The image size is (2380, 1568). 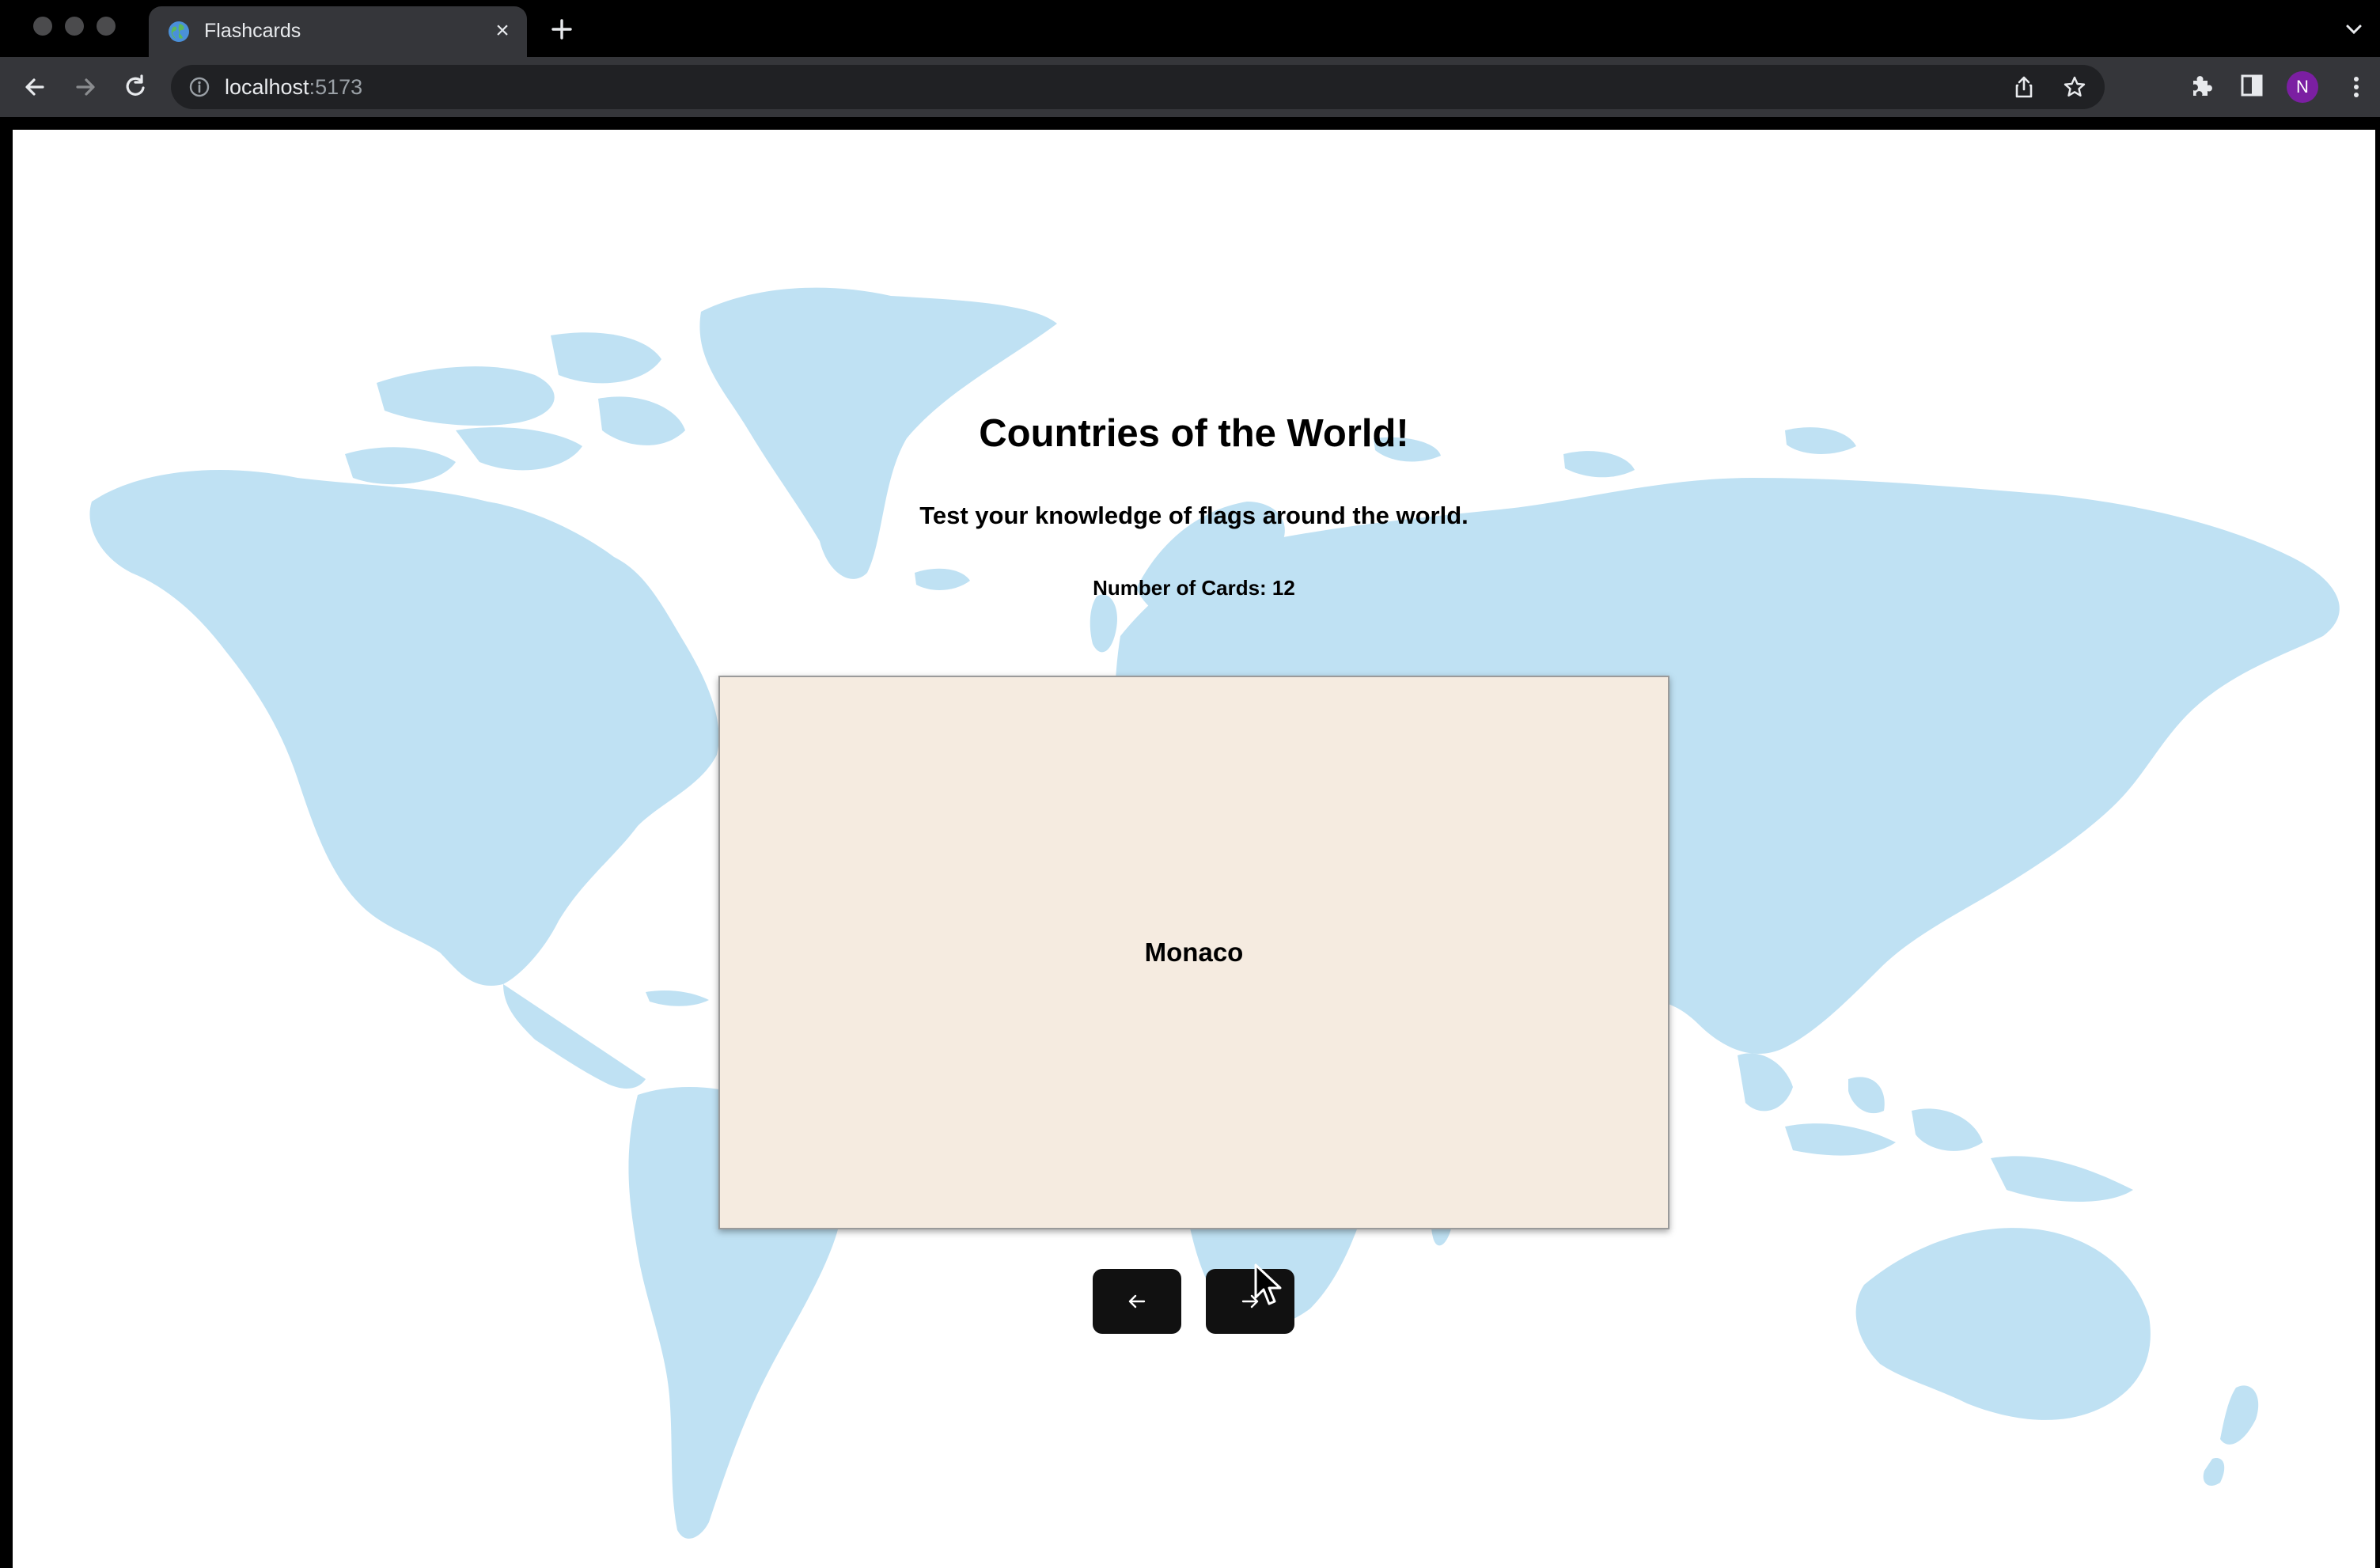 What do you see at coordinates (35, 87) in the screenshot?
I see `back-arrow-icon` at bounding box center [35, 87].